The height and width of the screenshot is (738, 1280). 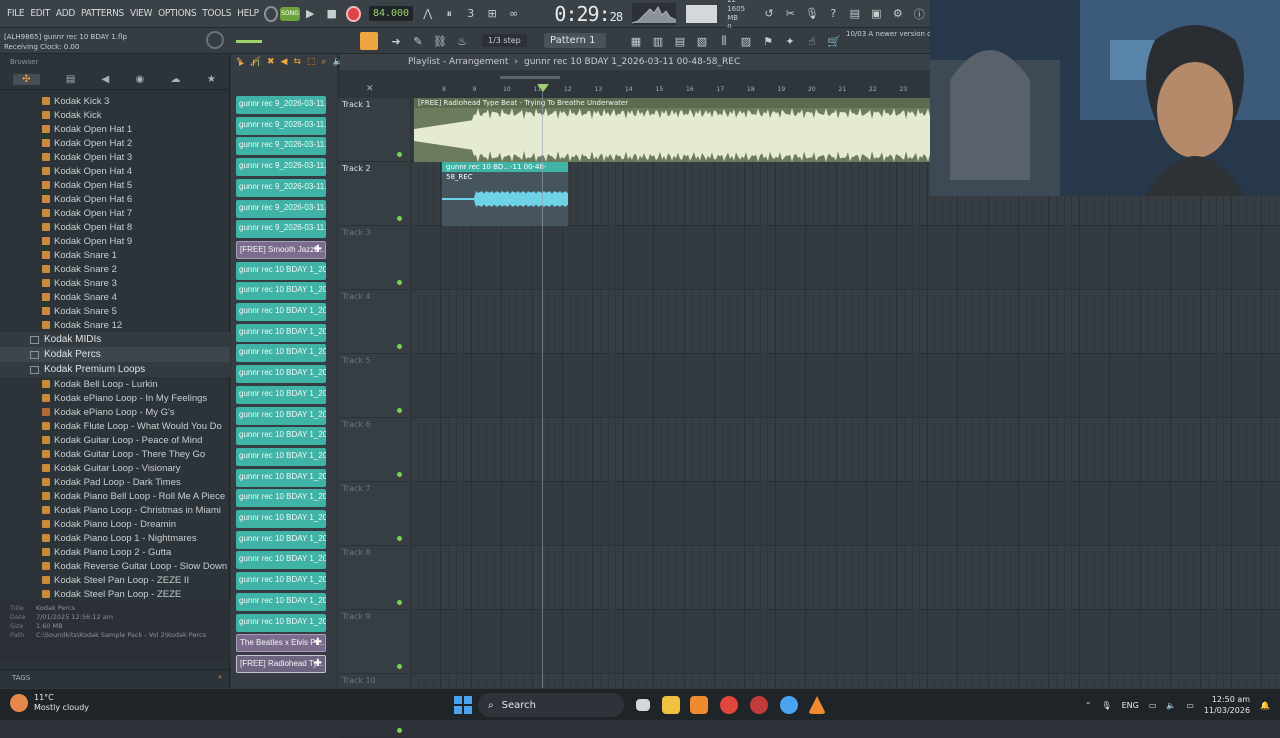 What do you see at coordinates (115, 552) in the screenshot?
I see `browser-file-item: Kodak Piano Loop 2 - Gutta` at bounding box center [115, 552].